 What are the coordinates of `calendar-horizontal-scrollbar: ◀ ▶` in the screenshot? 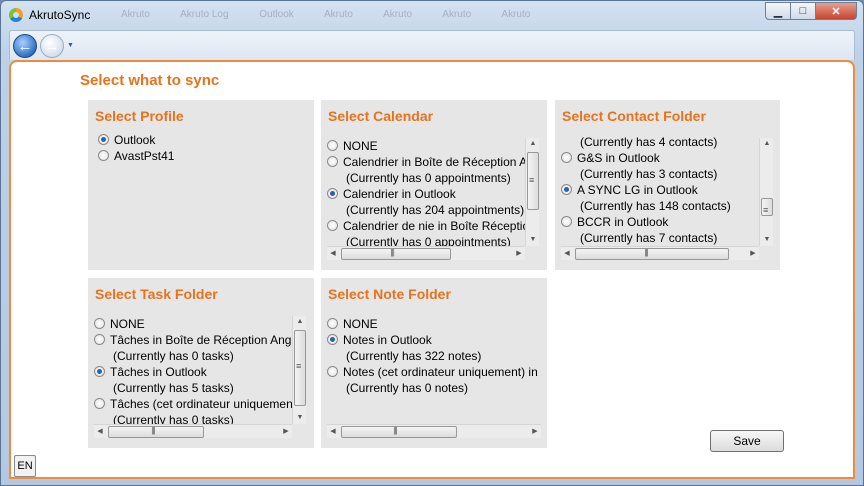 It's located at (426, 253).